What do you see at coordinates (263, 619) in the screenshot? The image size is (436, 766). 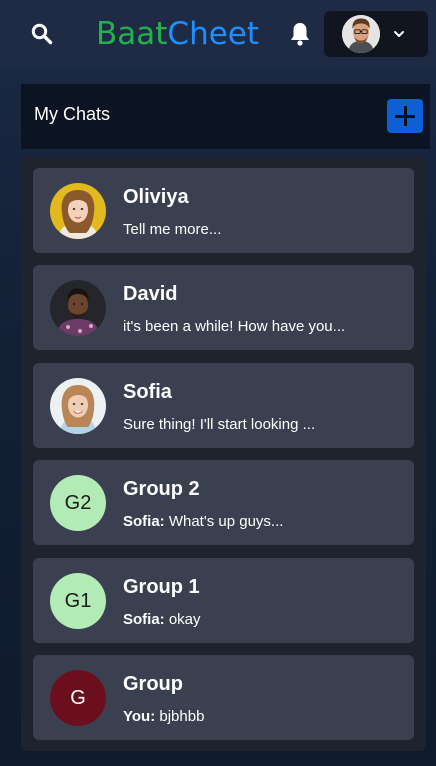 I see `chat-last-message: Sofia: okay` at bounding box center [263, 619].